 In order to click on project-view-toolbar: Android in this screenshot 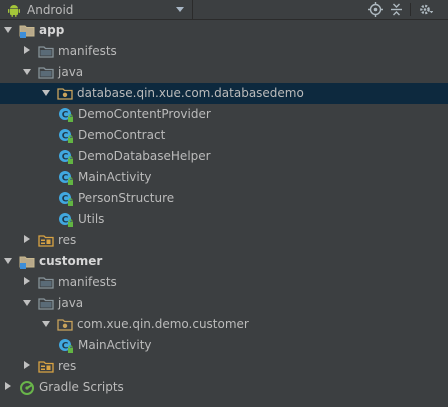, I will do `click(224, 10)`.